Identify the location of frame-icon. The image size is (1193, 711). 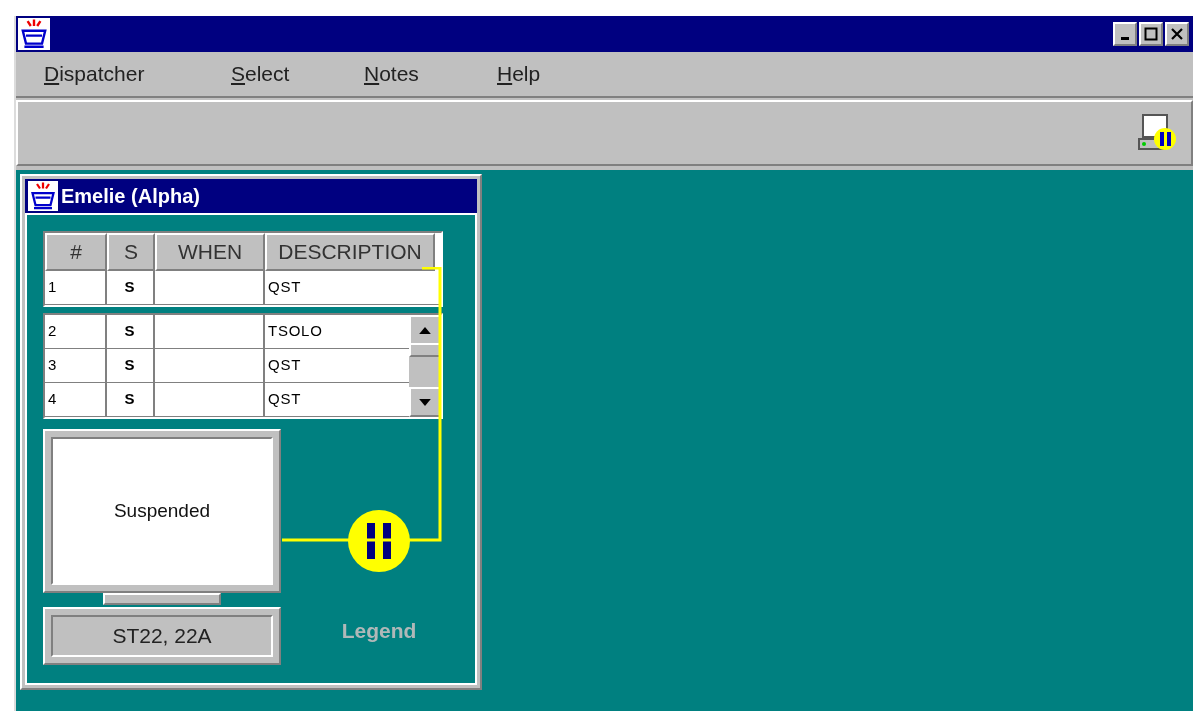
(43, 196).